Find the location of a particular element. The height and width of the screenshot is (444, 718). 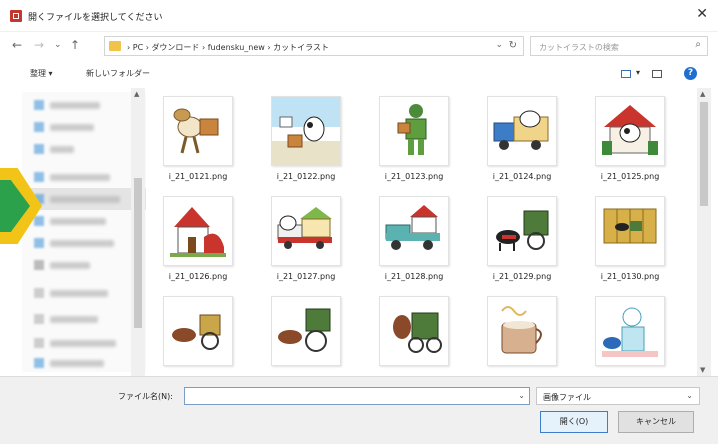

search-placeholder: カットイラストの検索 is located at coordinates (579, 47).